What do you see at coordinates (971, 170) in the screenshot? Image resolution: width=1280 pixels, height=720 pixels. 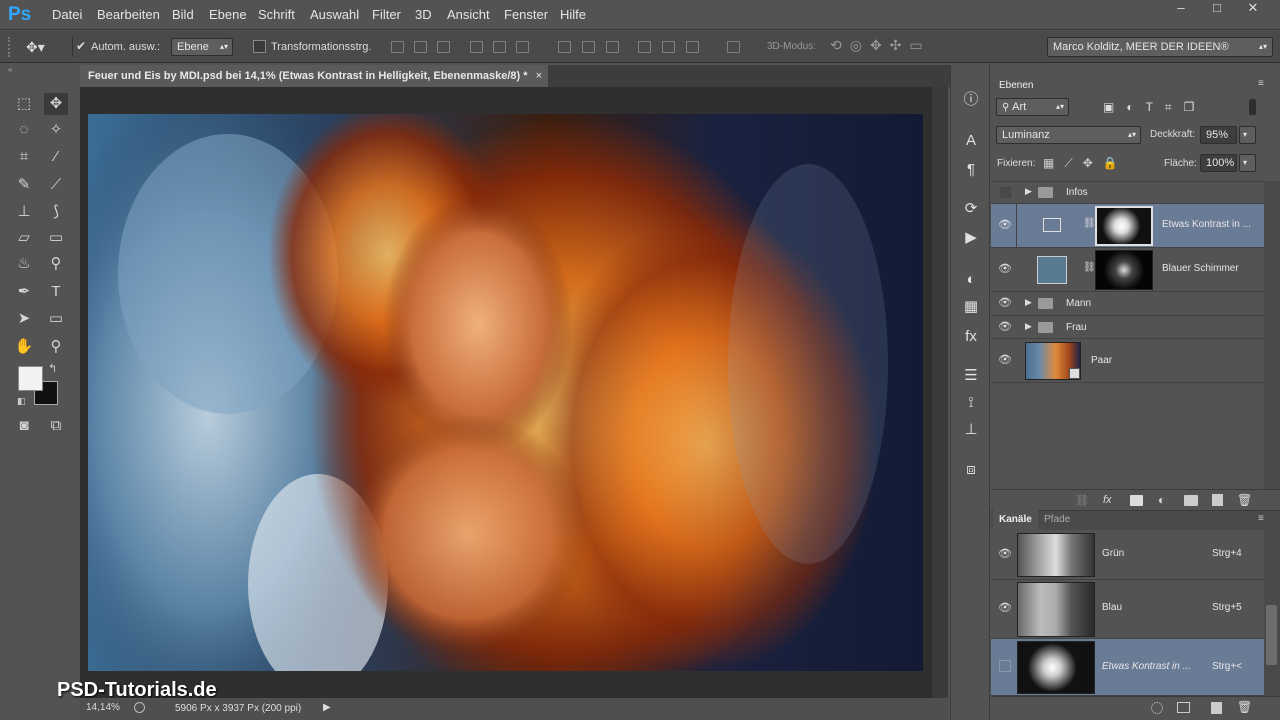 I see `paragraph-panel-icon: ¶` at bounding box center [971, 170].